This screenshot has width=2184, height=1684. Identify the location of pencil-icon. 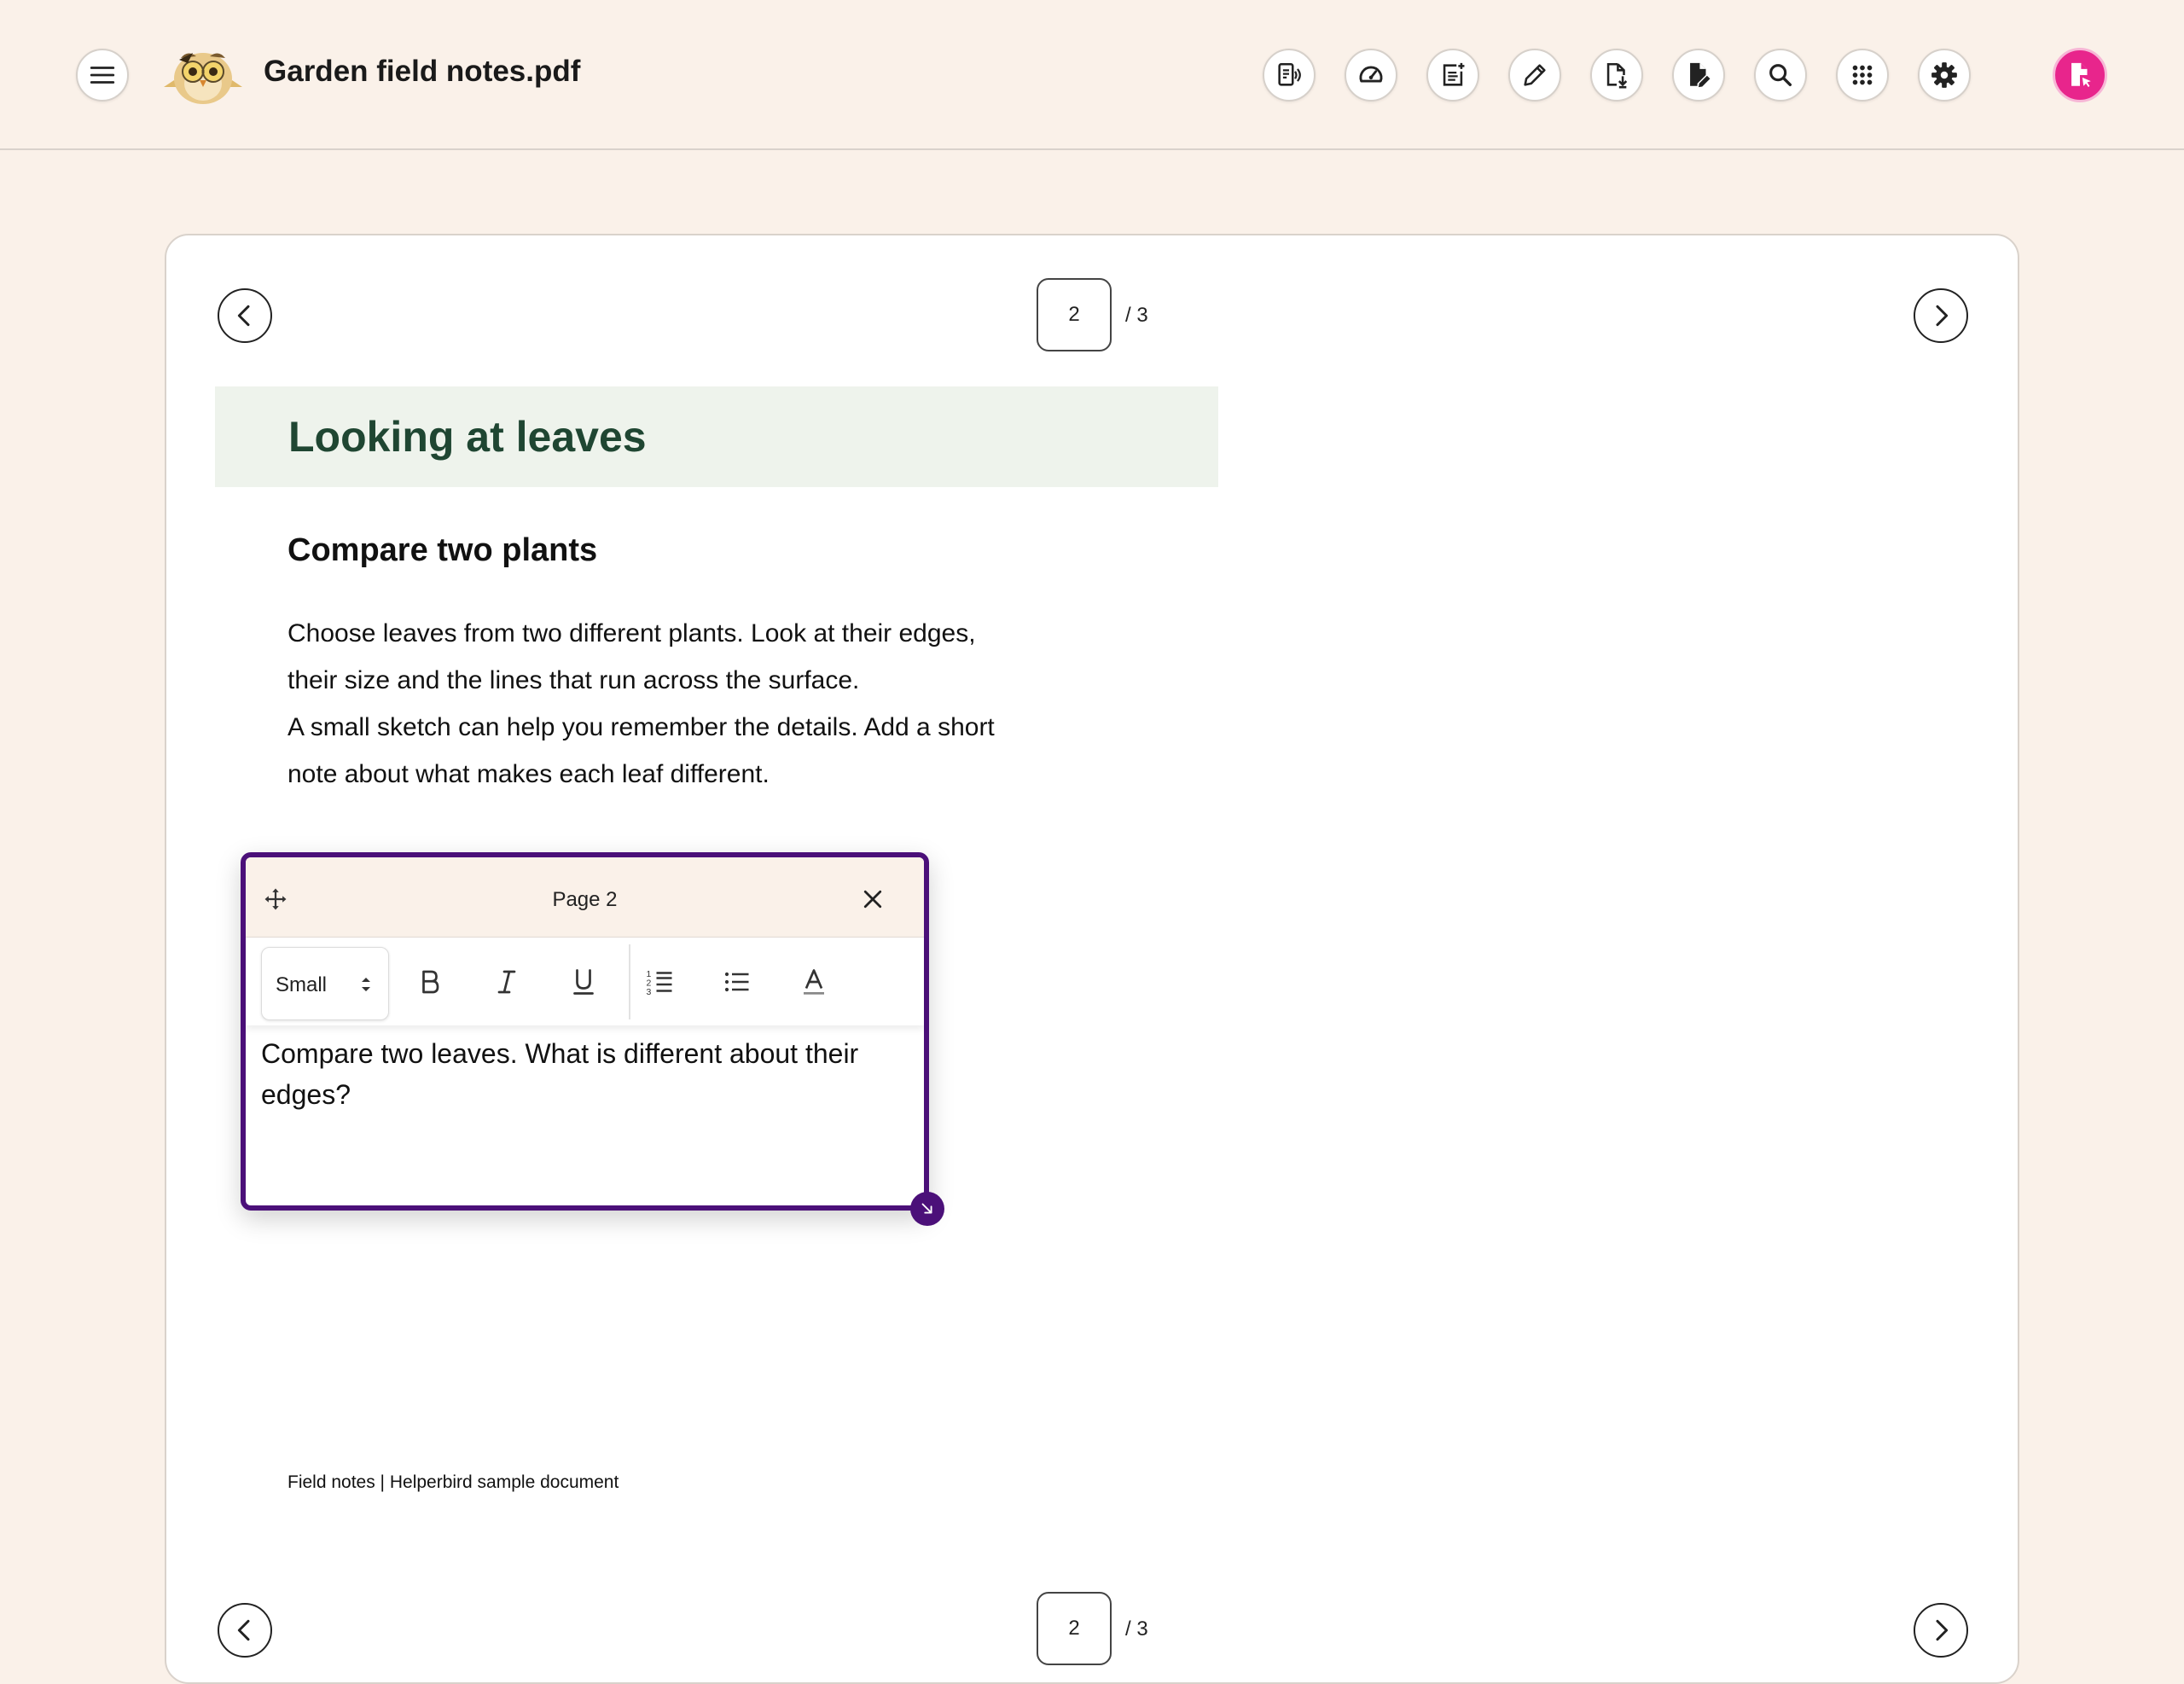
(1535, 75).